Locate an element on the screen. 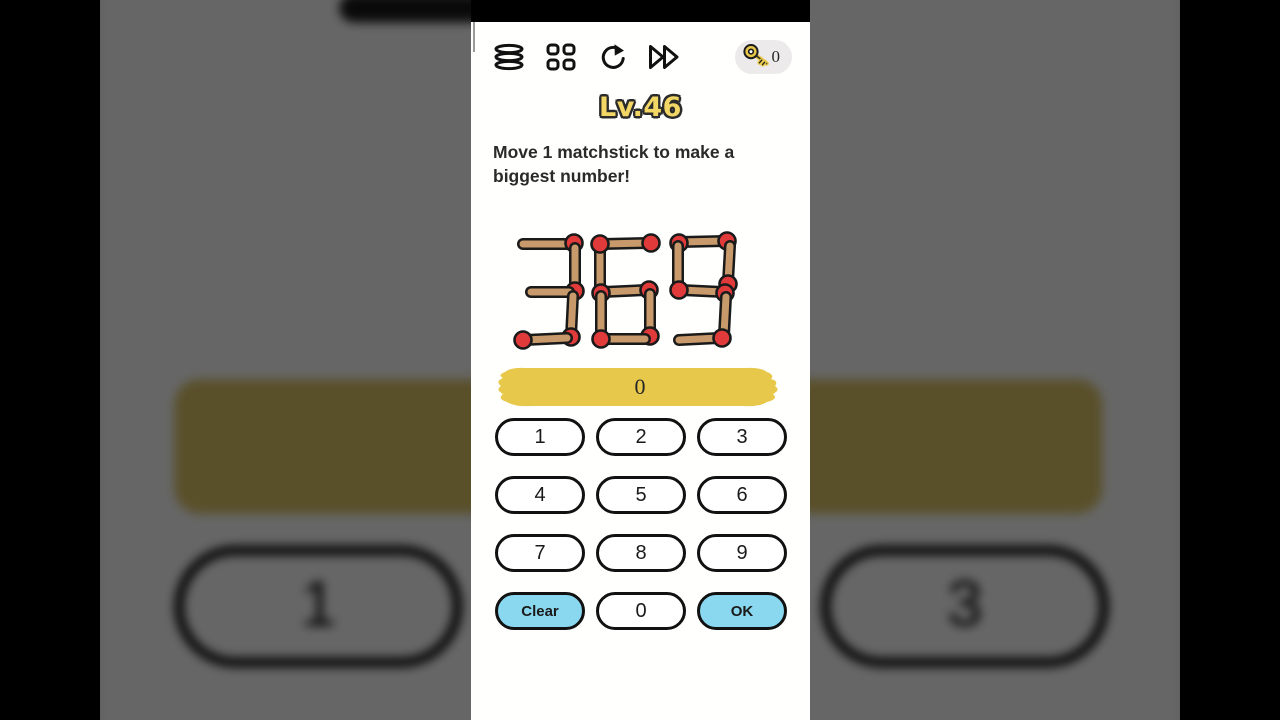 This screenshot has height=720, width=1280. level-label: Lv.46 is located at coordinates (640, 107).